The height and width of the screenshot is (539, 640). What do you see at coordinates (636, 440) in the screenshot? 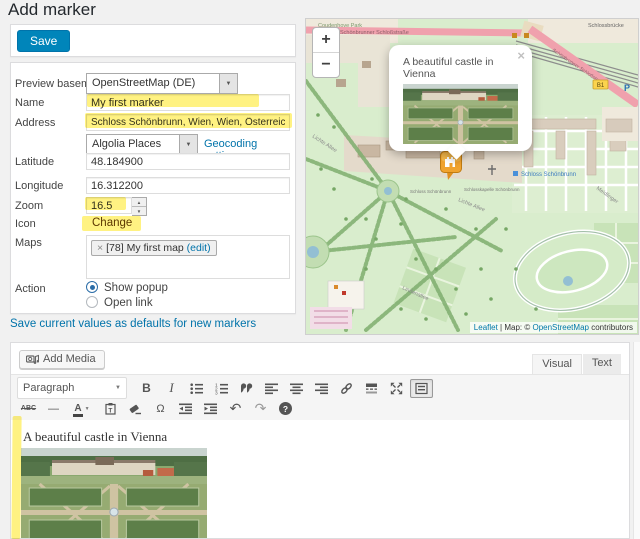
I see `right-panel-edge` at bounding box center [636, 440].